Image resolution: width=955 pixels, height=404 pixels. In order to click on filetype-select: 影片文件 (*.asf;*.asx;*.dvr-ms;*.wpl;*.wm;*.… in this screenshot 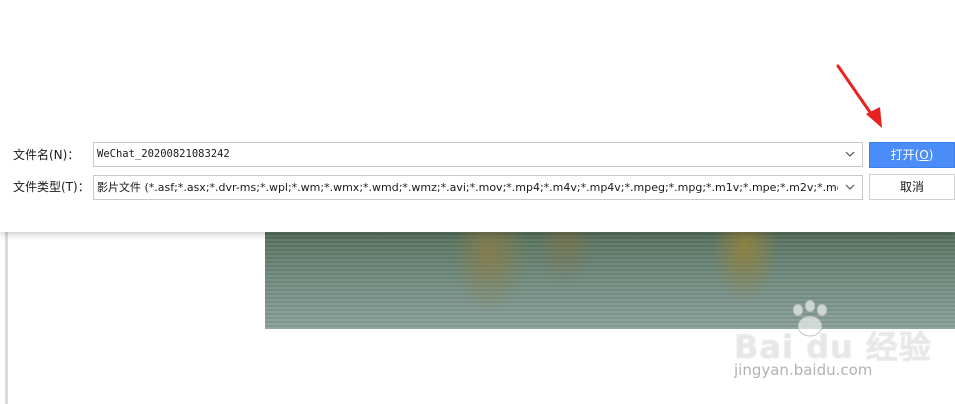, I will do `click(478, 187)`.